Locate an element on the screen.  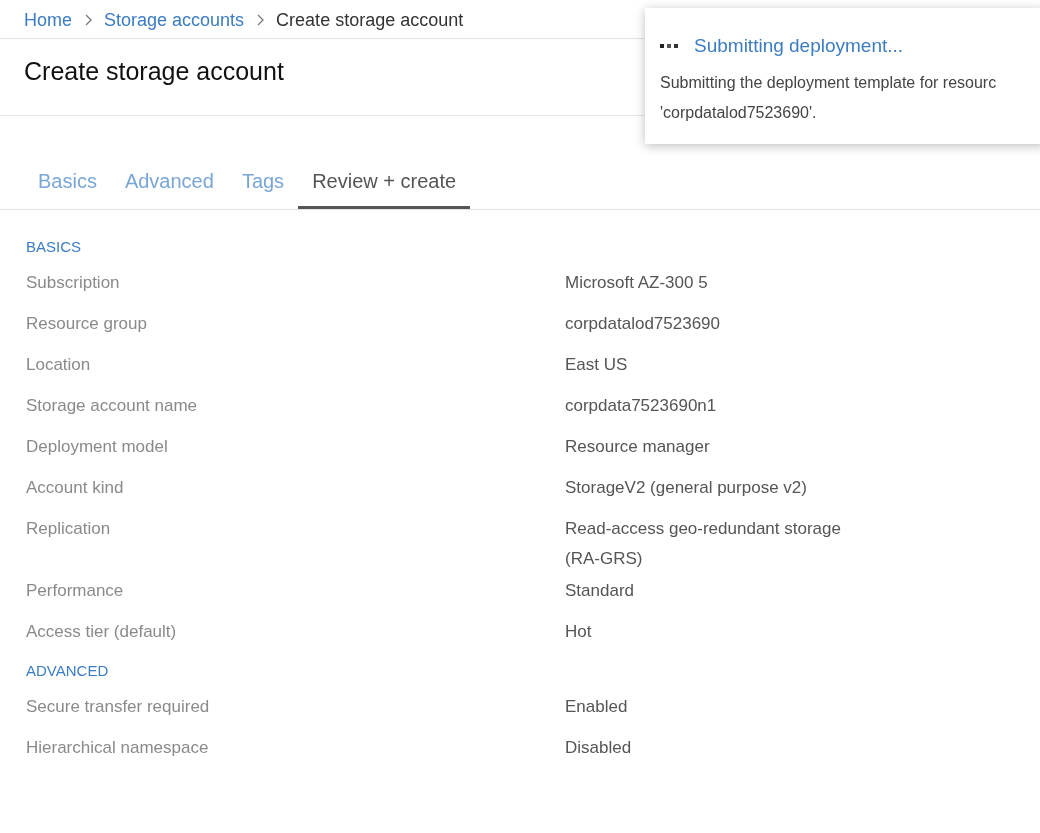
breadcrumb-link: Home is located at coordinates (48, 20).